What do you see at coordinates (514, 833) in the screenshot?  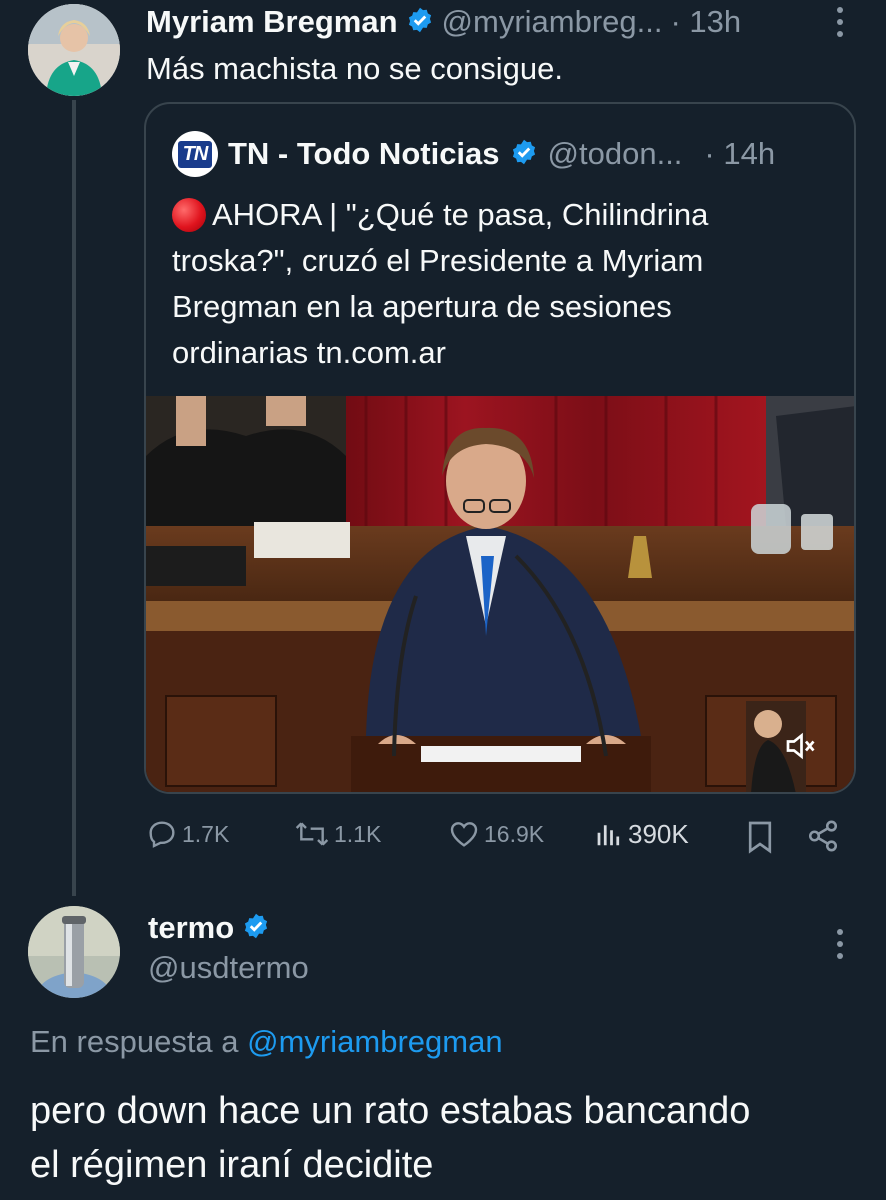 I see `like-count: 16.9K` at bounding box center [514, 833].